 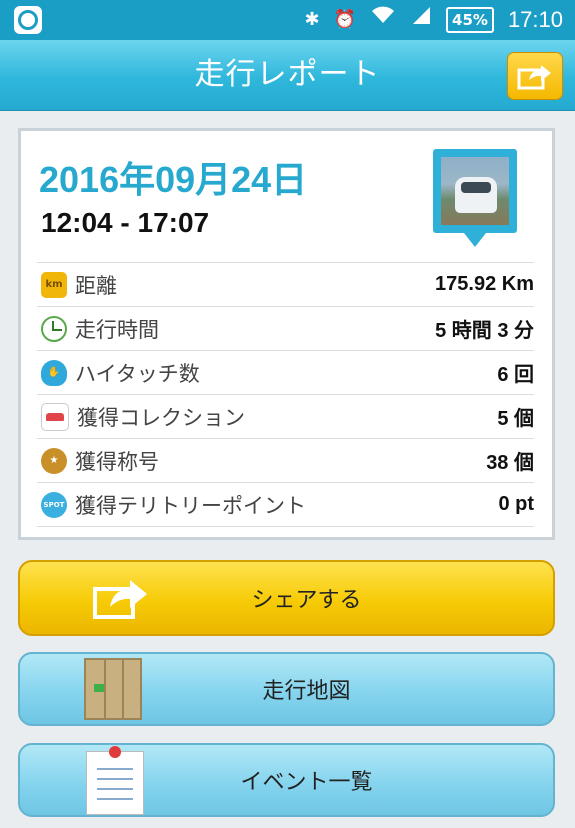 What do you see at coordinates (515, 375) in the screenshot?
I see `stat-value: 6 回` at bounding box center [515, 375].